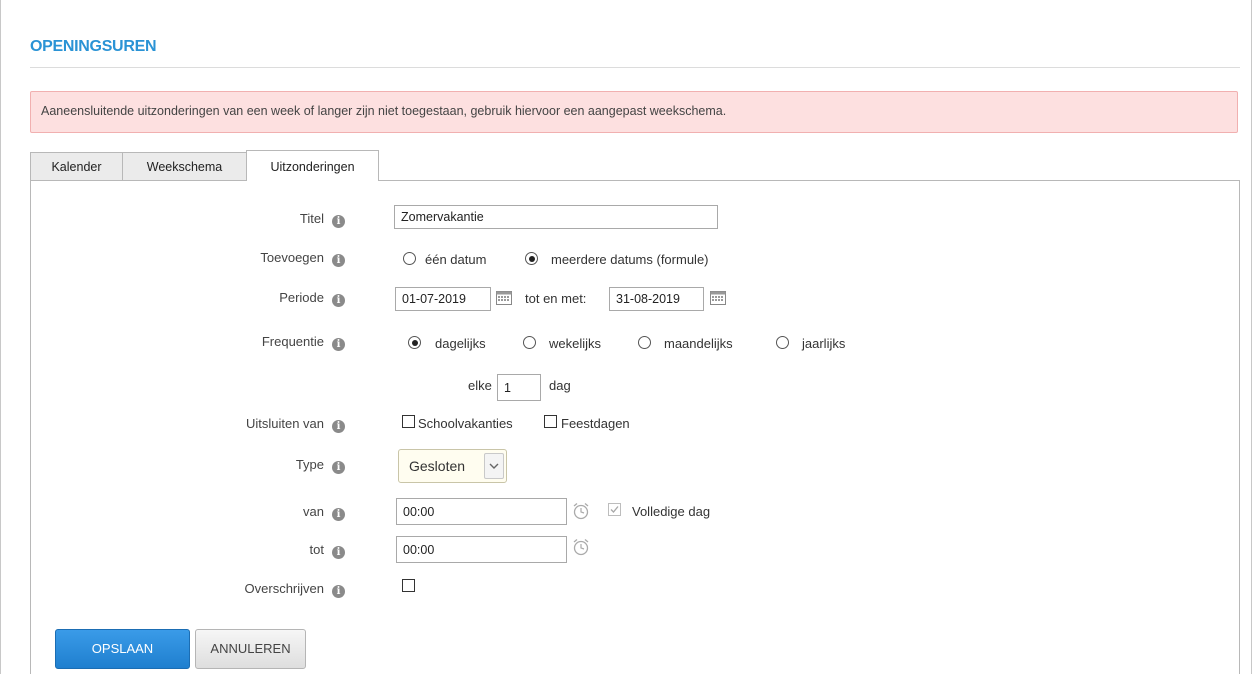  Describe the element at coordinates (284, 588) in the screenshot. I see `label-overschrijven-text: Overschrijven` at that location.